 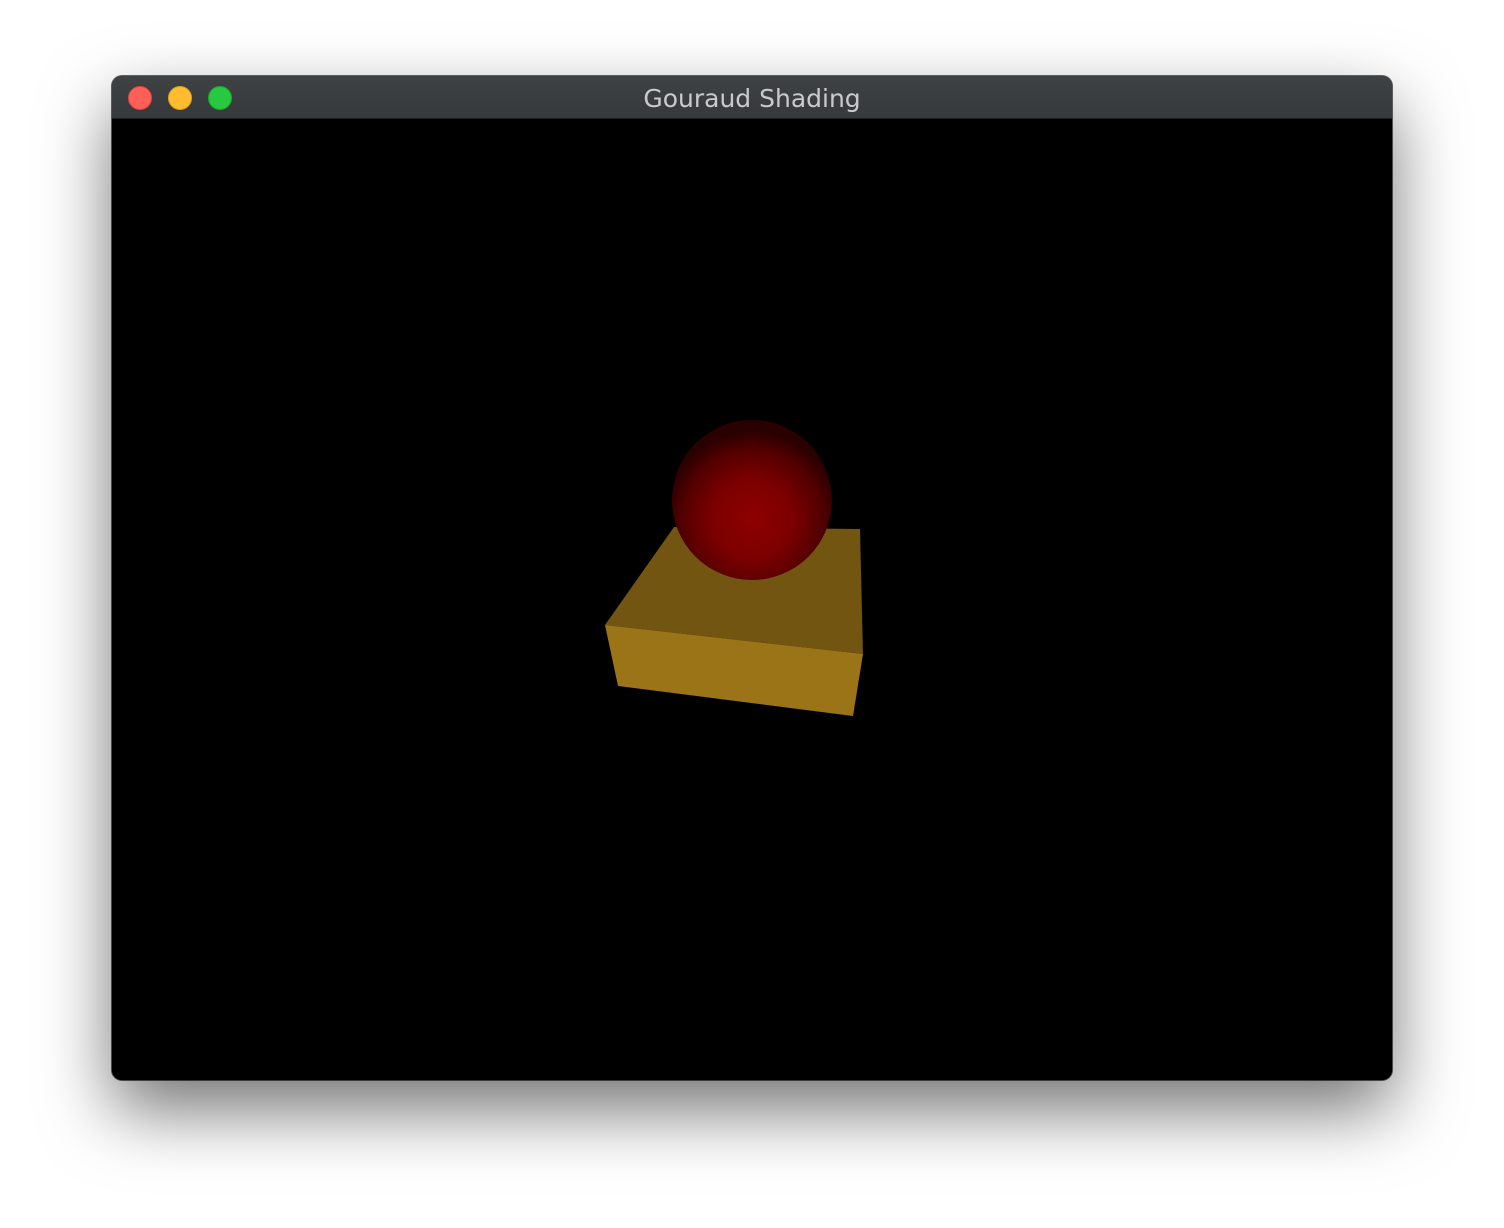 I want to click on scene-canvas, so click(x=734, y=568).